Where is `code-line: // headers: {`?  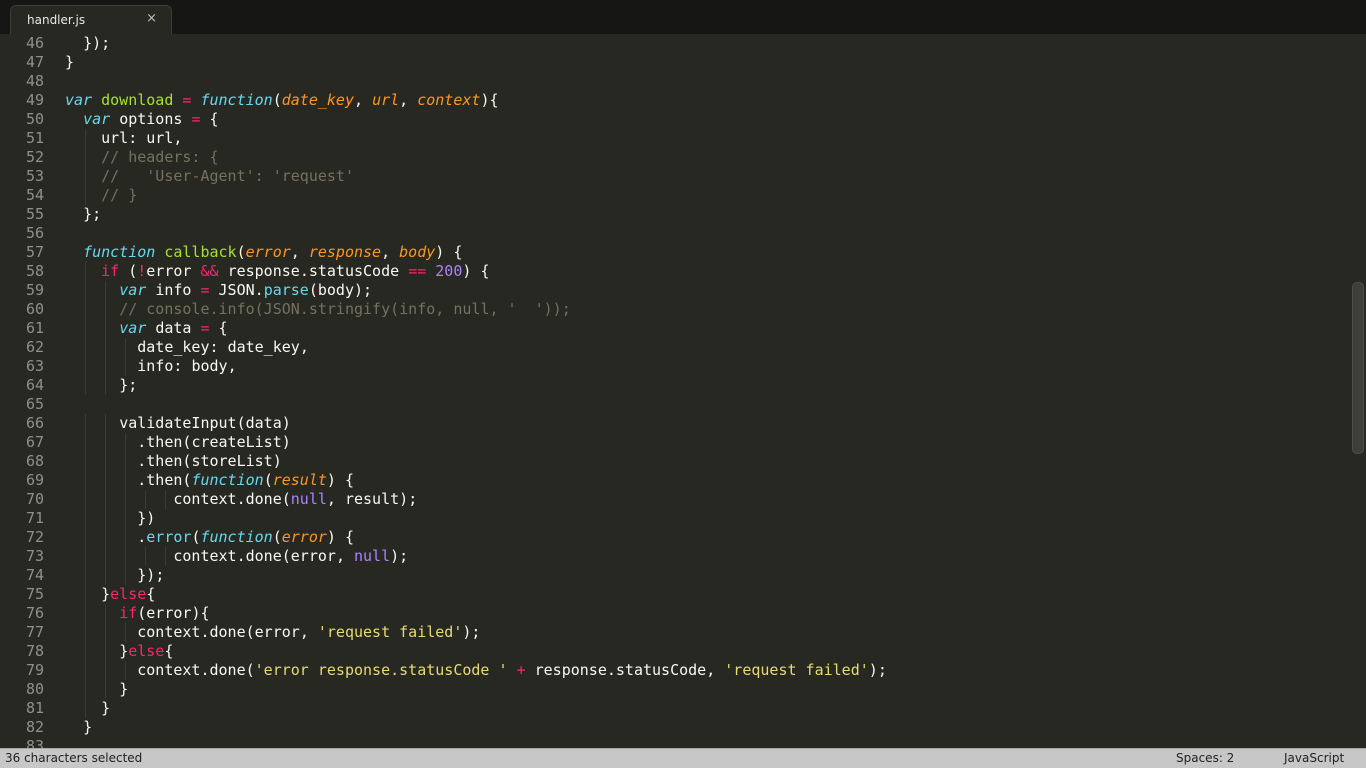
code-line: // headers: { is located at coordinates (709, 157).